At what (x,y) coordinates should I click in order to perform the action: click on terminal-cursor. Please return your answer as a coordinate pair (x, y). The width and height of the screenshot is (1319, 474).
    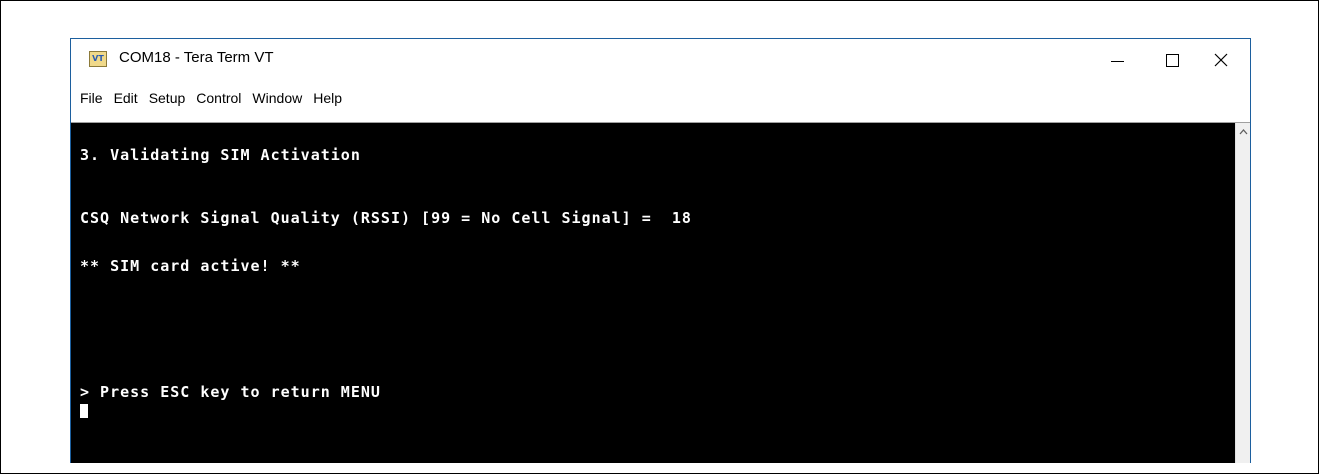
    Looking at the image, I should click on (84, 411).